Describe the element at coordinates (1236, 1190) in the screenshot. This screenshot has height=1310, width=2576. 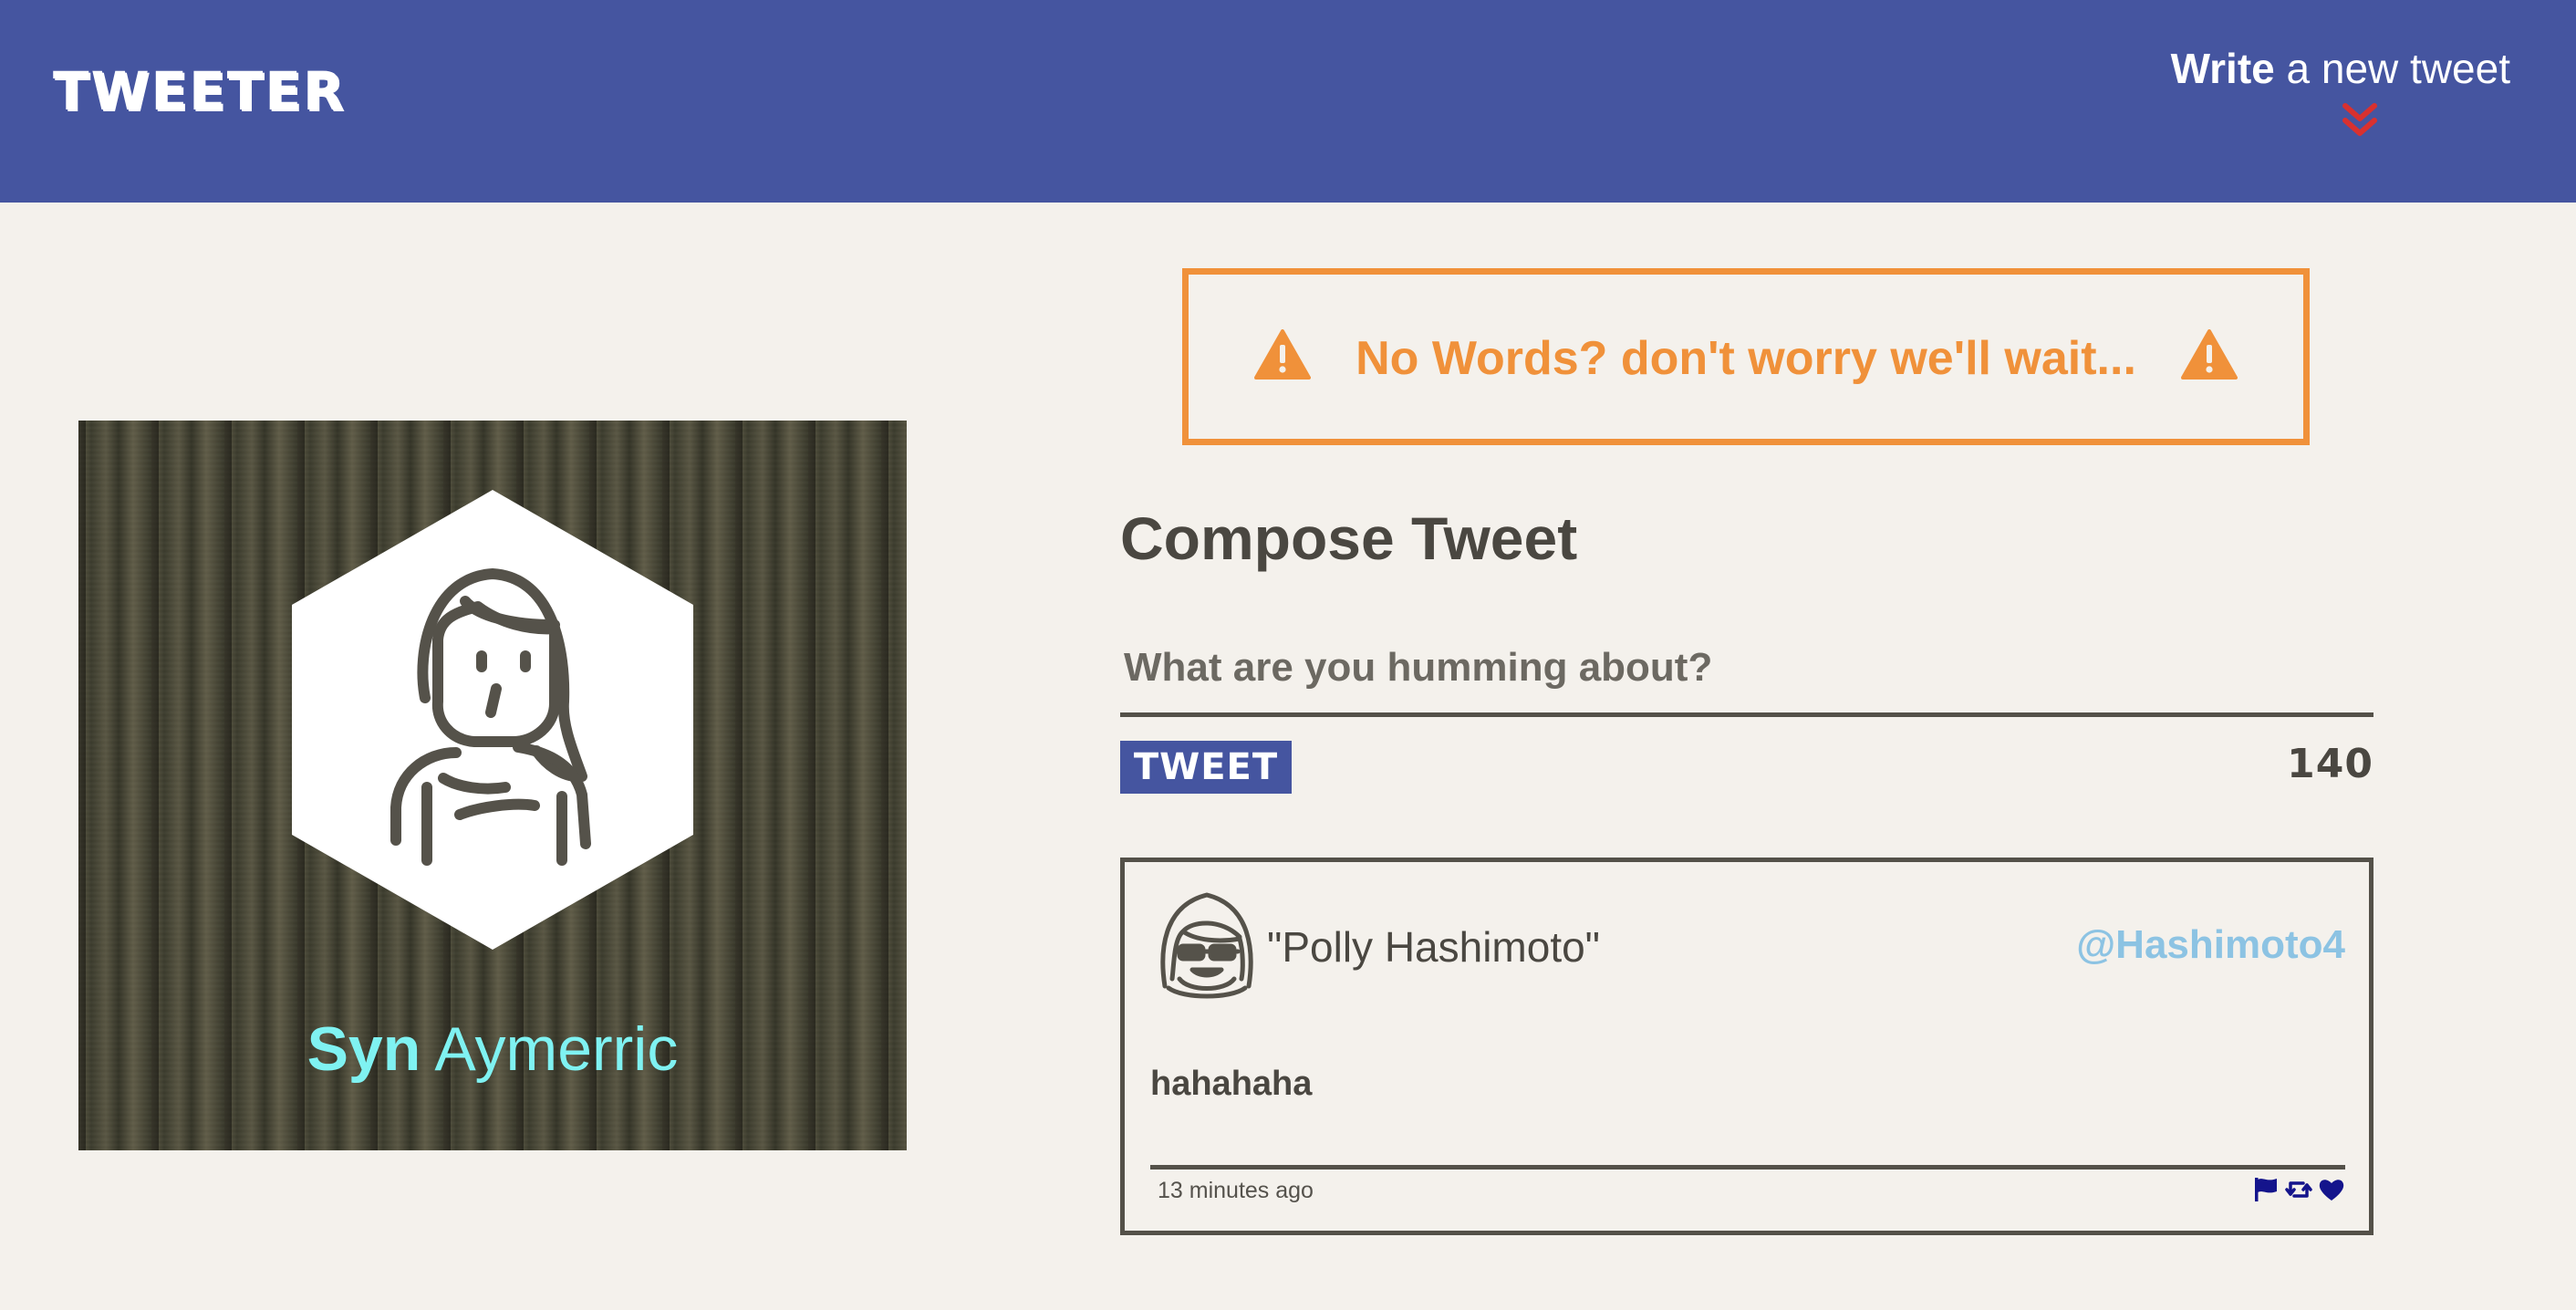
I see `tweet-timestamp: 13 minutes ago` at that location.